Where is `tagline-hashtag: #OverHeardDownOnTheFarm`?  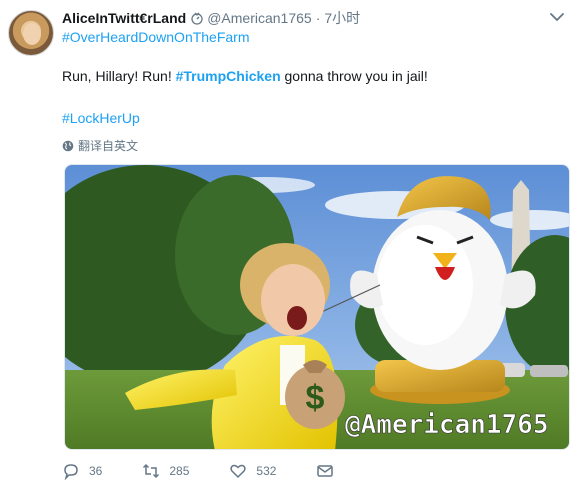
tagline-hashtag: #OverHeardDownOnTheFarm is located at coordinates (156, 37).